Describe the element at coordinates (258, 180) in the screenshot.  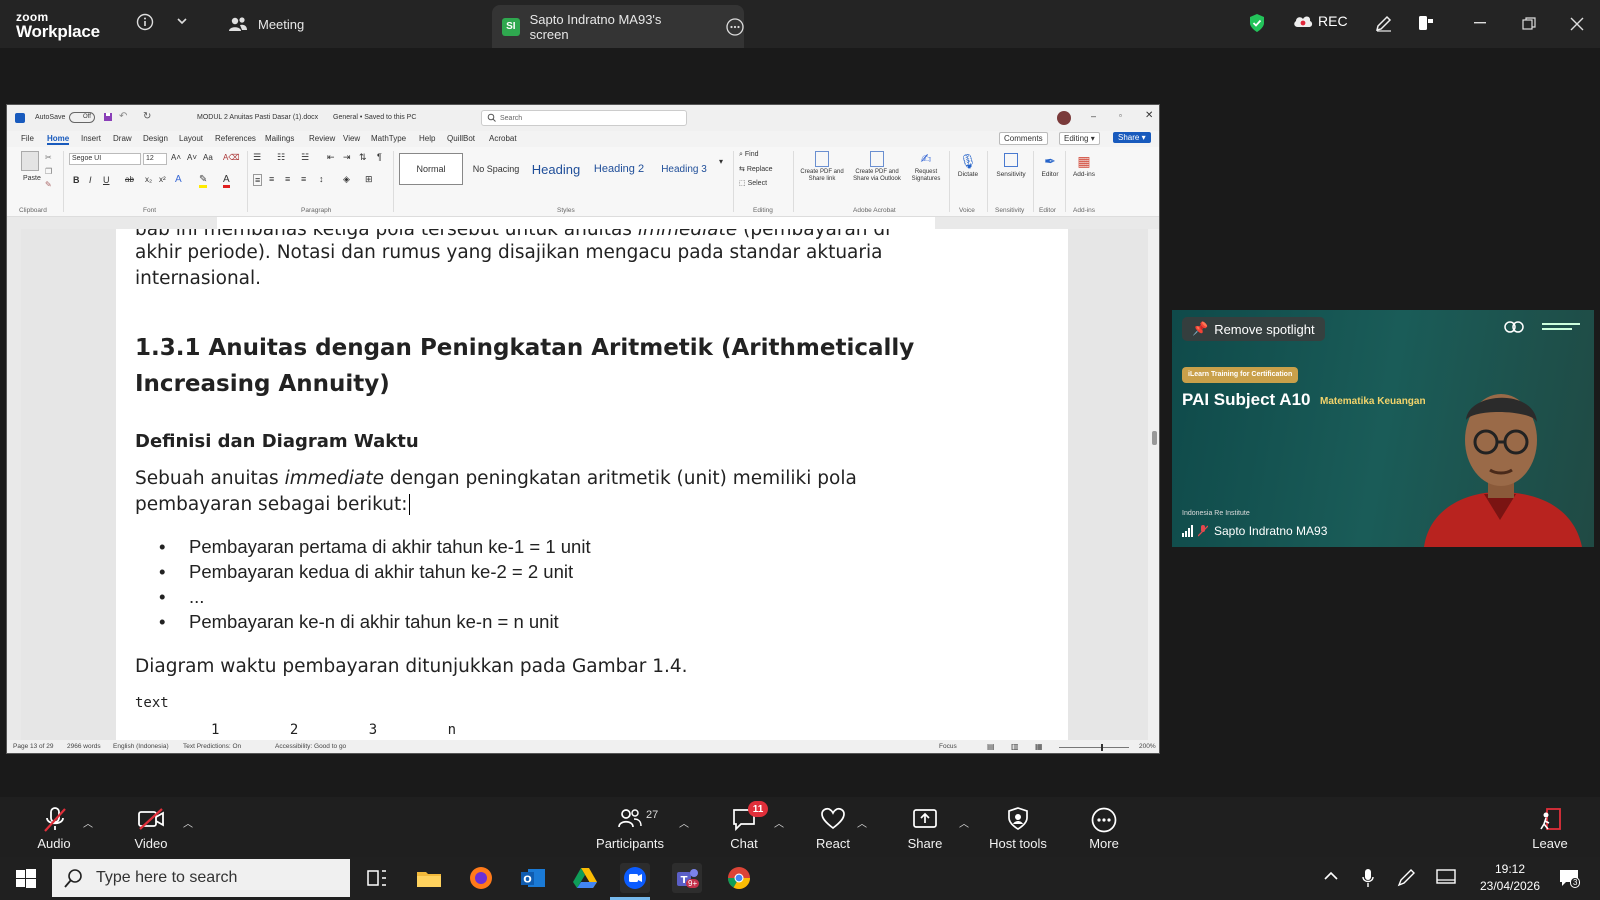
I see `align-left-icon: ≡` at that location.